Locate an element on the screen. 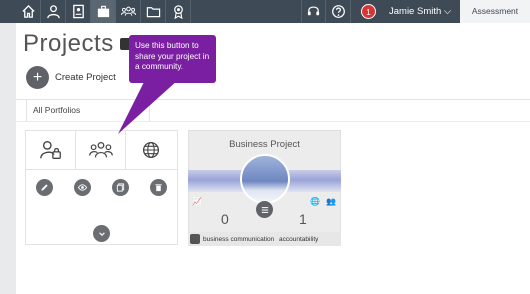 This screenshot has height=294, width=530. eye-icon is located at coordinates (82, 187).